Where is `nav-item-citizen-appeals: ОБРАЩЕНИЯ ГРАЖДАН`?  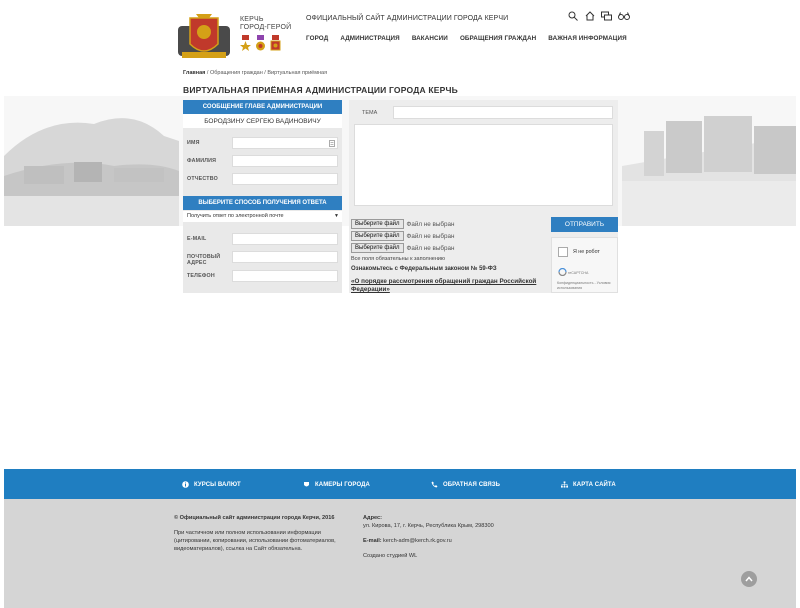 nav-item-citizen-appeals: ОБРАЩЕНИЯ ГРАЖДАН is located at coordinates (498, 38).